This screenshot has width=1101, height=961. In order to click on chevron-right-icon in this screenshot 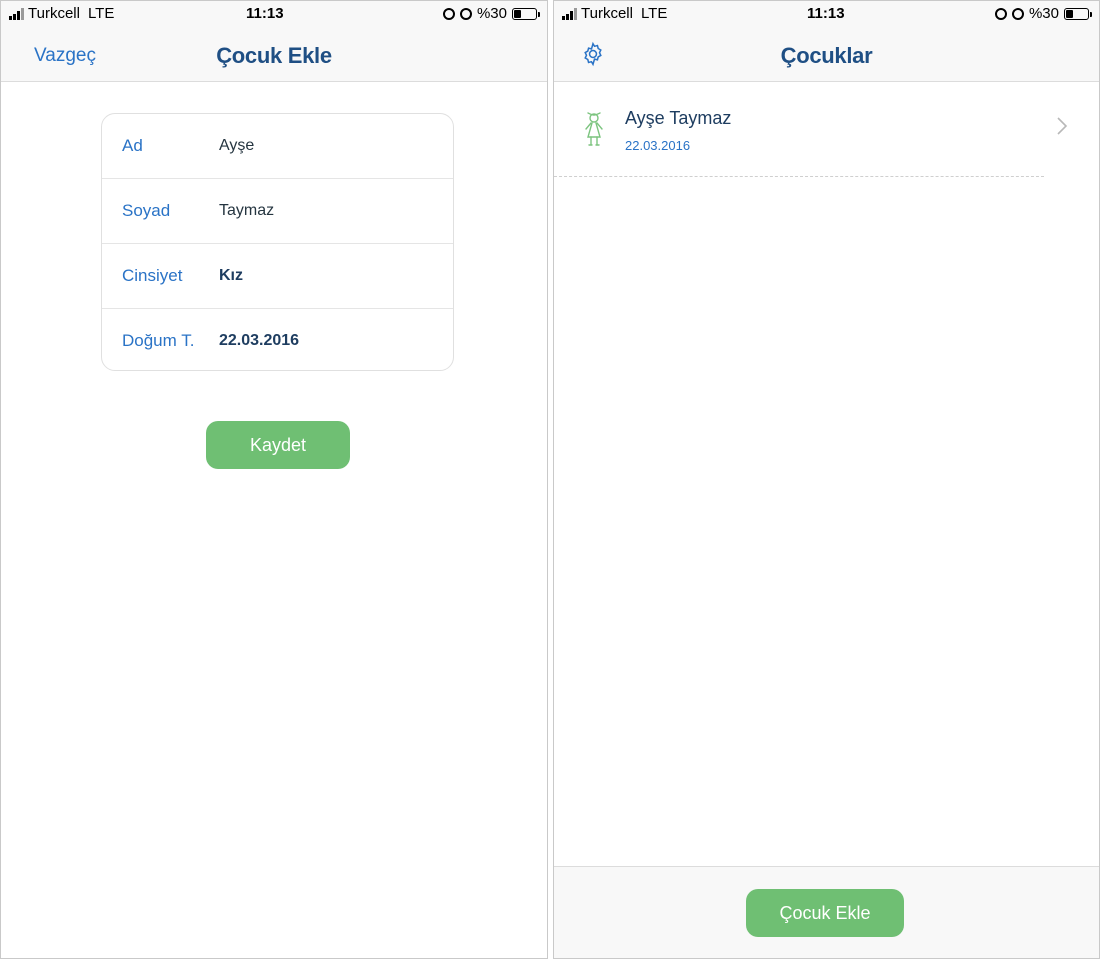, I will do `click(1062, 126)`.